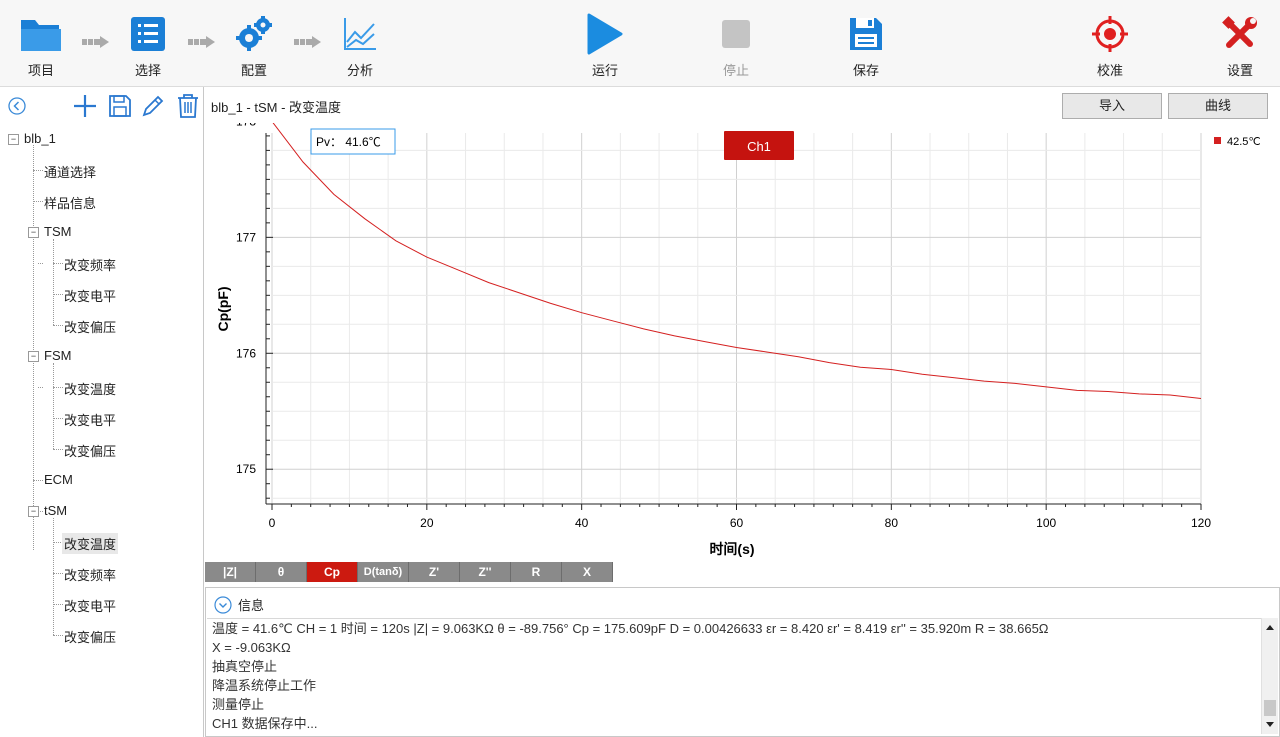  I want to click on chevron-left-icon, so click(17, 106).